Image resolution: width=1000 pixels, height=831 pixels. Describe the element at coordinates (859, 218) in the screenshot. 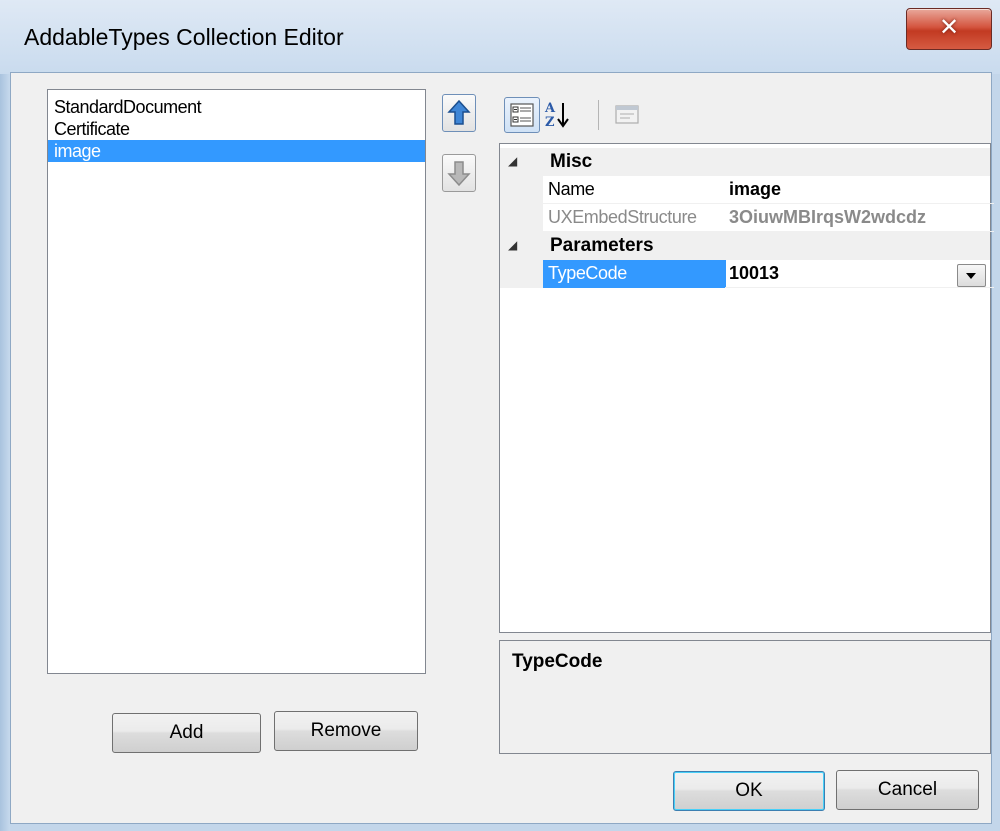

I see `property-value: 3OiuwMBIrqsW2wdcdz` at that location.